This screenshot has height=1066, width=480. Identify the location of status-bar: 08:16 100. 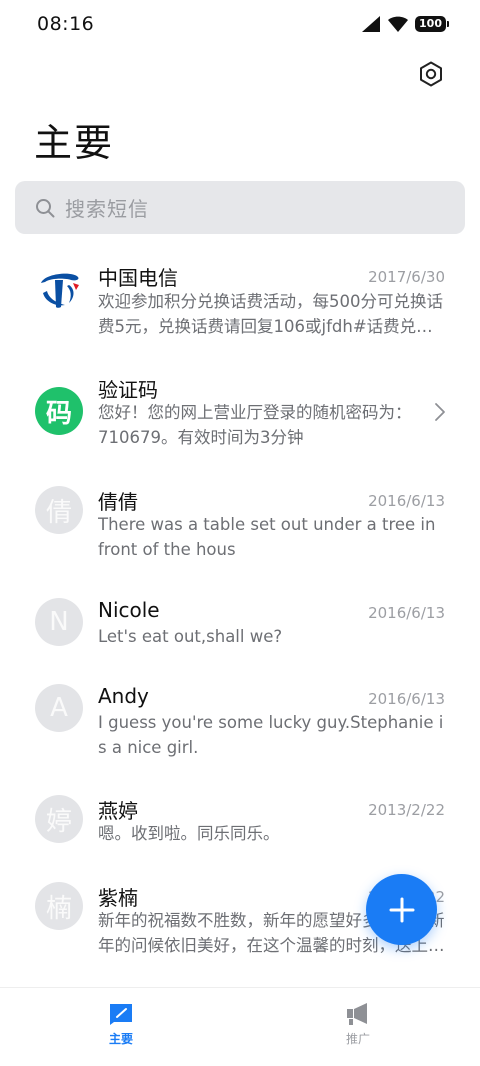
(240, 24).